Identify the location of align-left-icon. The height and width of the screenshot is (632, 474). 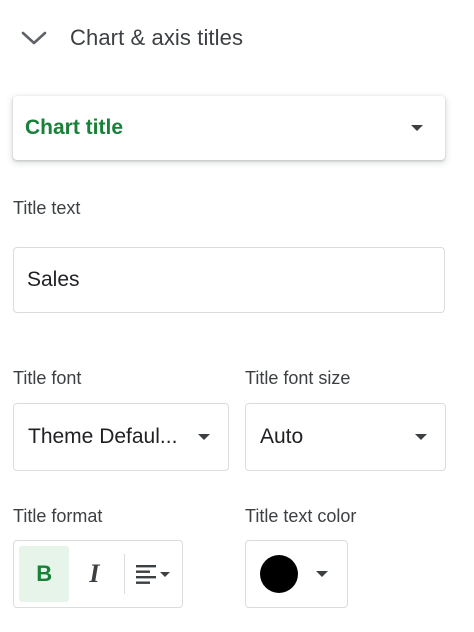
(152, 574).